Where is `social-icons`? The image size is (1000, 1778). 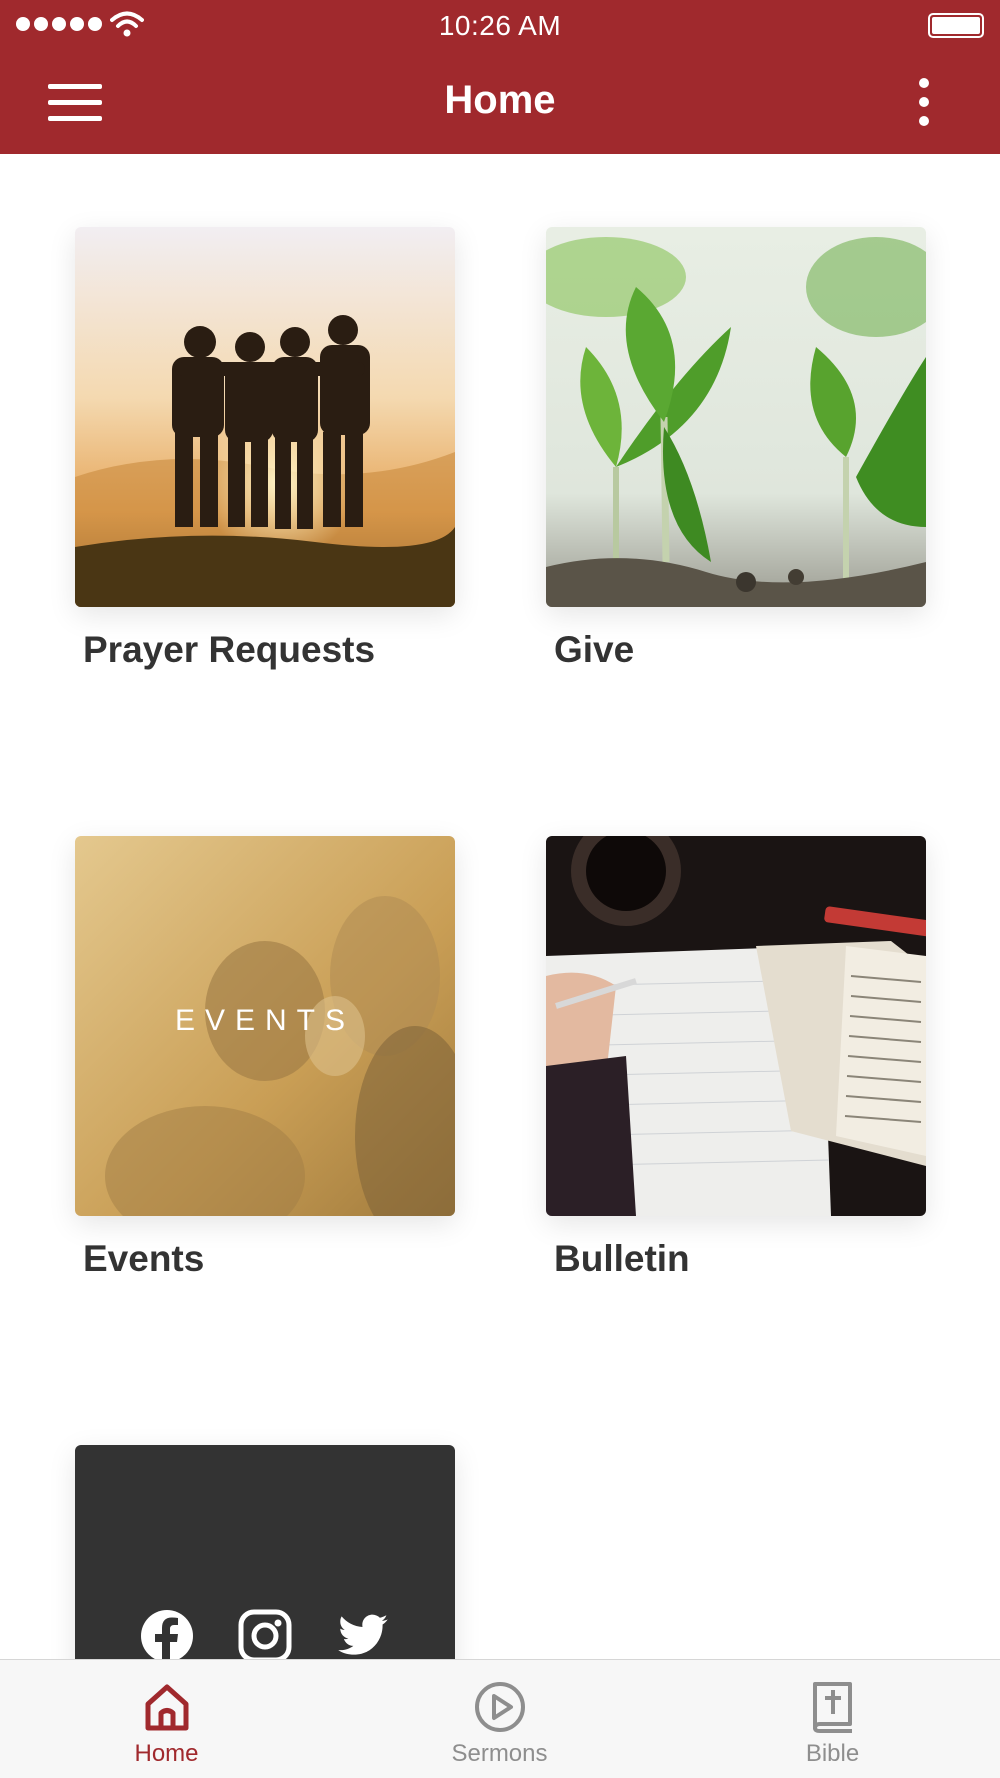 social-icons is located at coordinates (265, 1634).